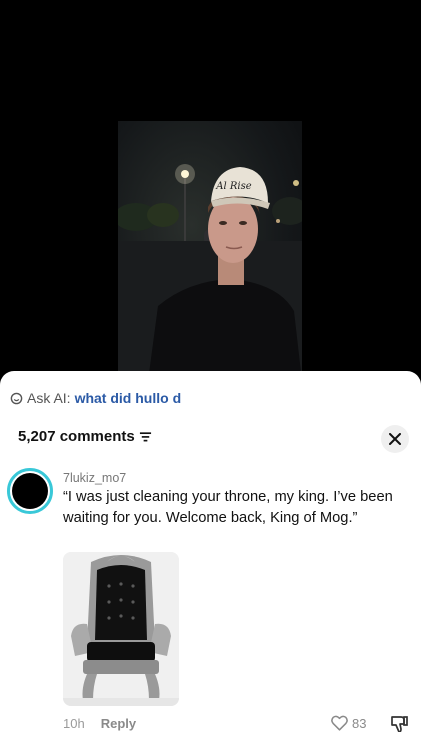 The height and width of the screenshot is (732, 421). Describe the element at coordinates (76, 436) in the screenshot. I see `comments-count: 5,207 comments` at that location.